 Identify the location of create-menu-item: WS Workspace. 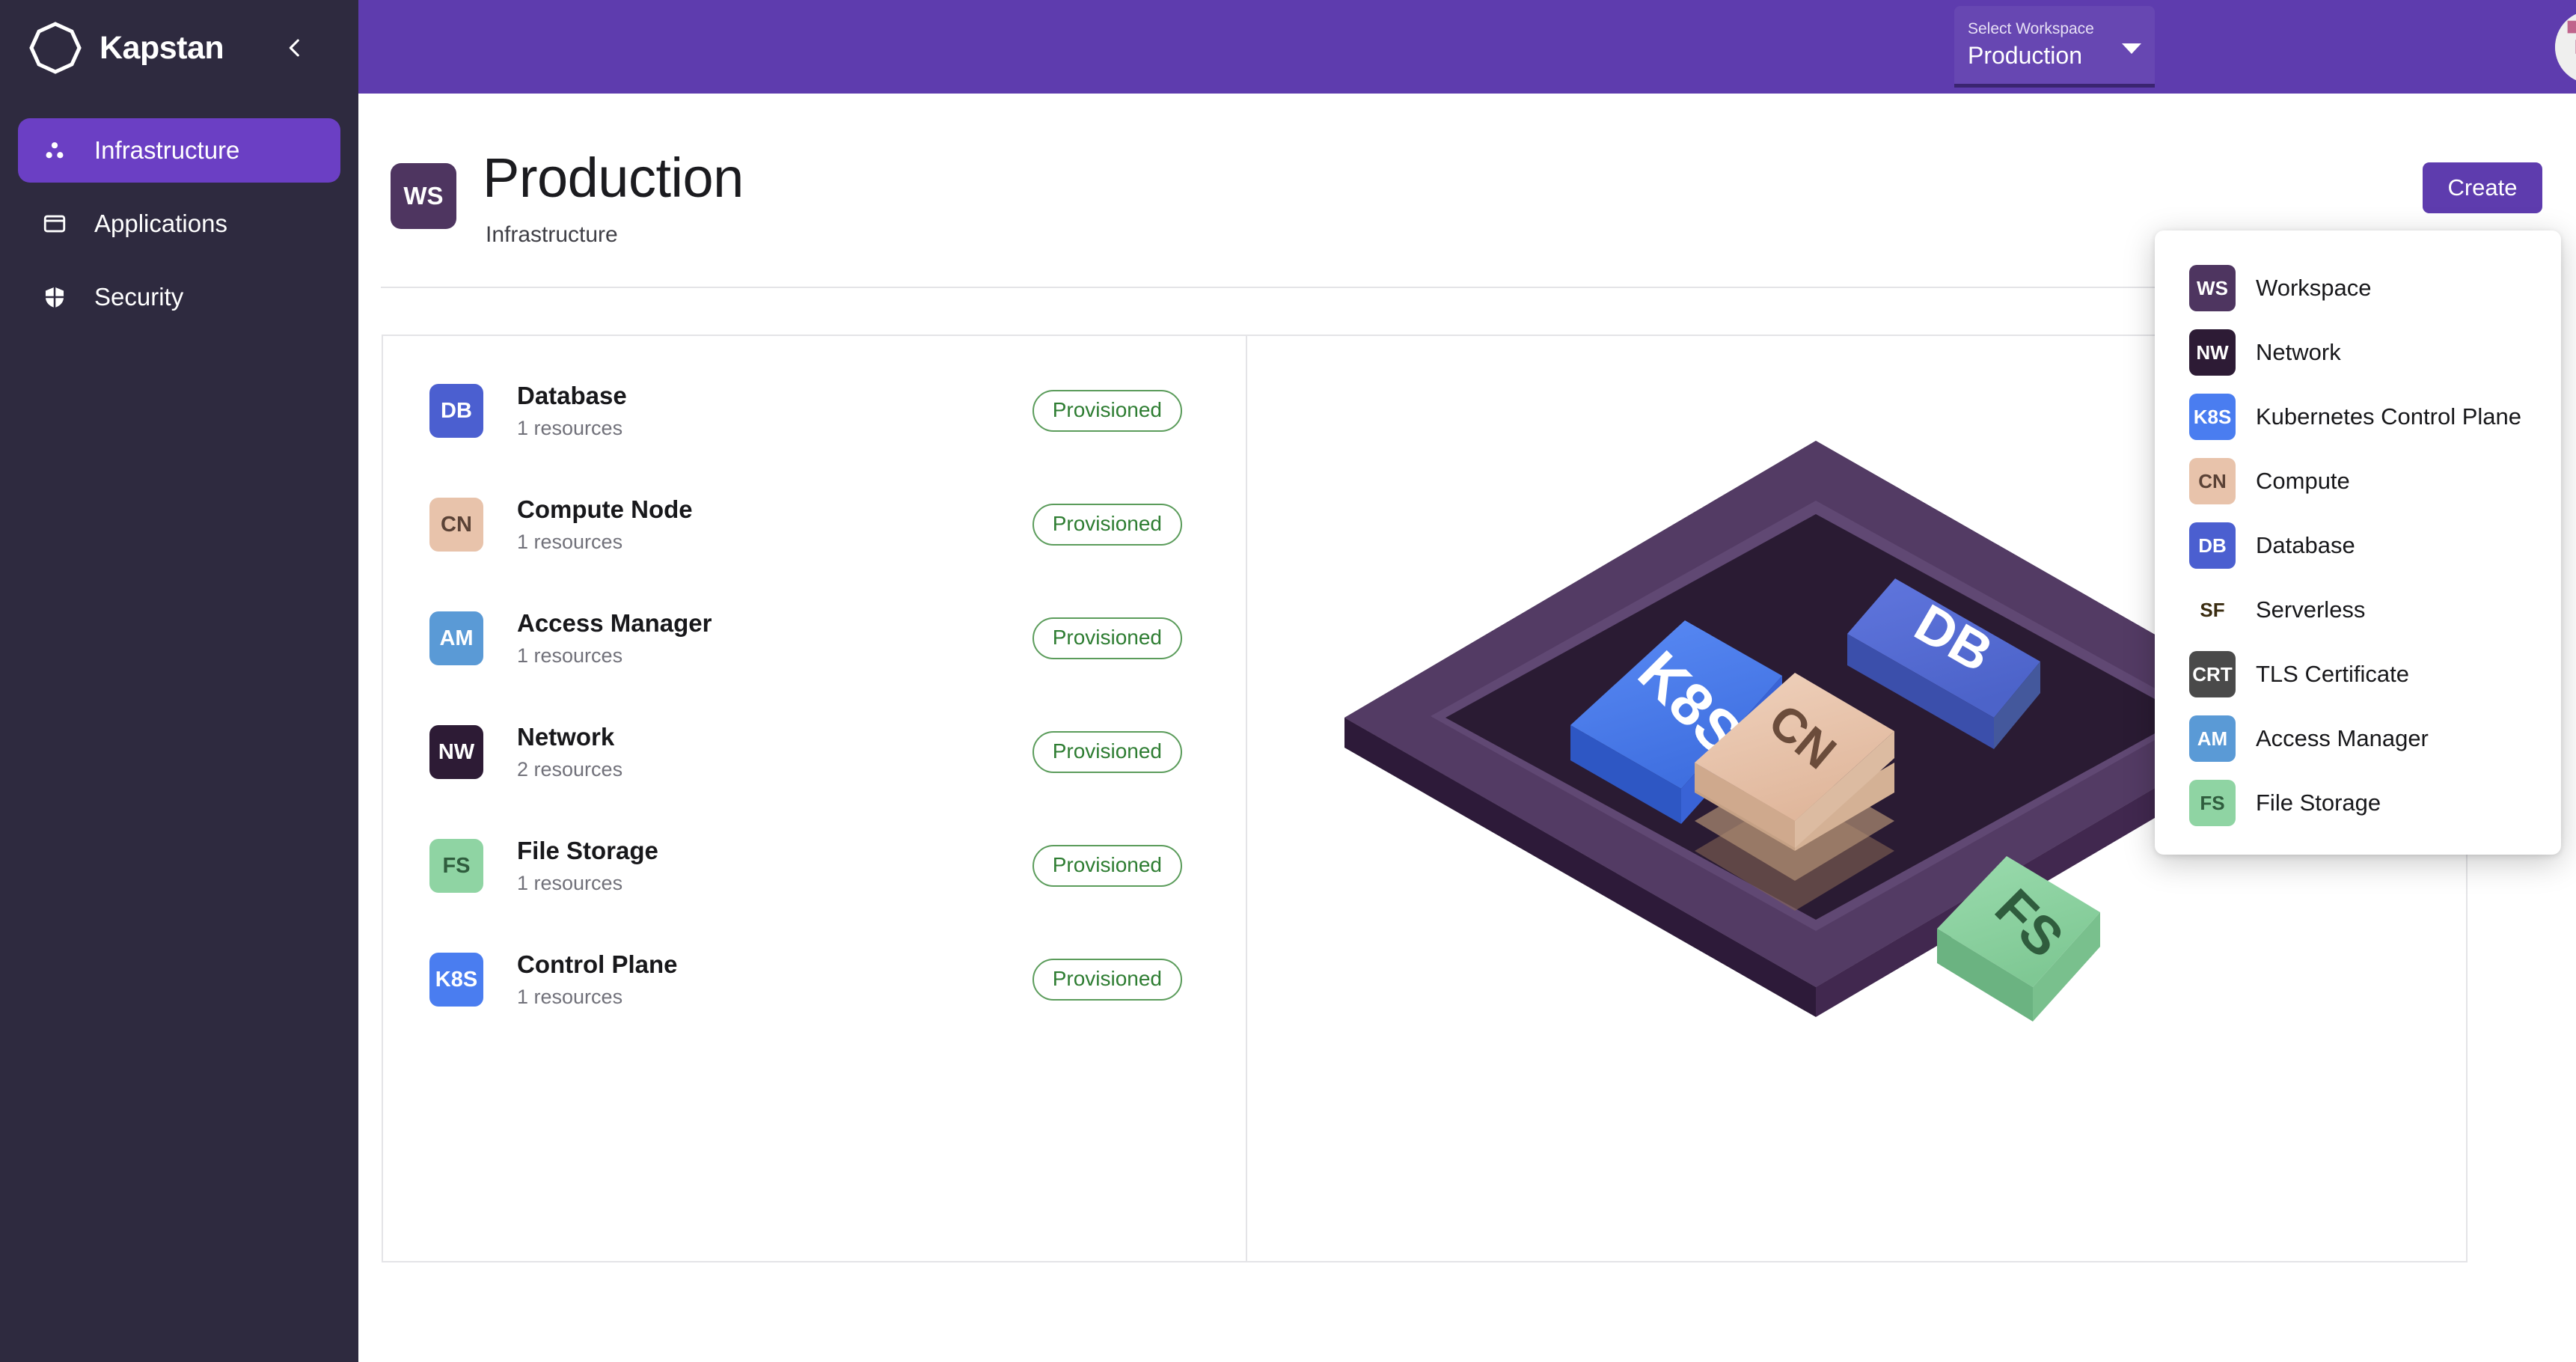
(2358, 288).